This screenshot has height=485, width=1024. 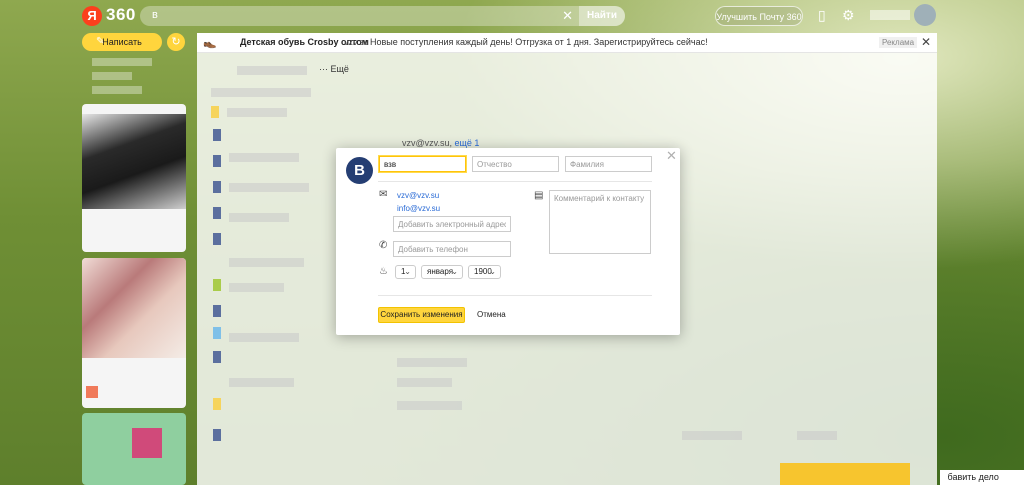 What do you see at coordinates (418, 208) in the screenshot?
I see `email-item: info@vzv.su` at bounding box center [418, 208].